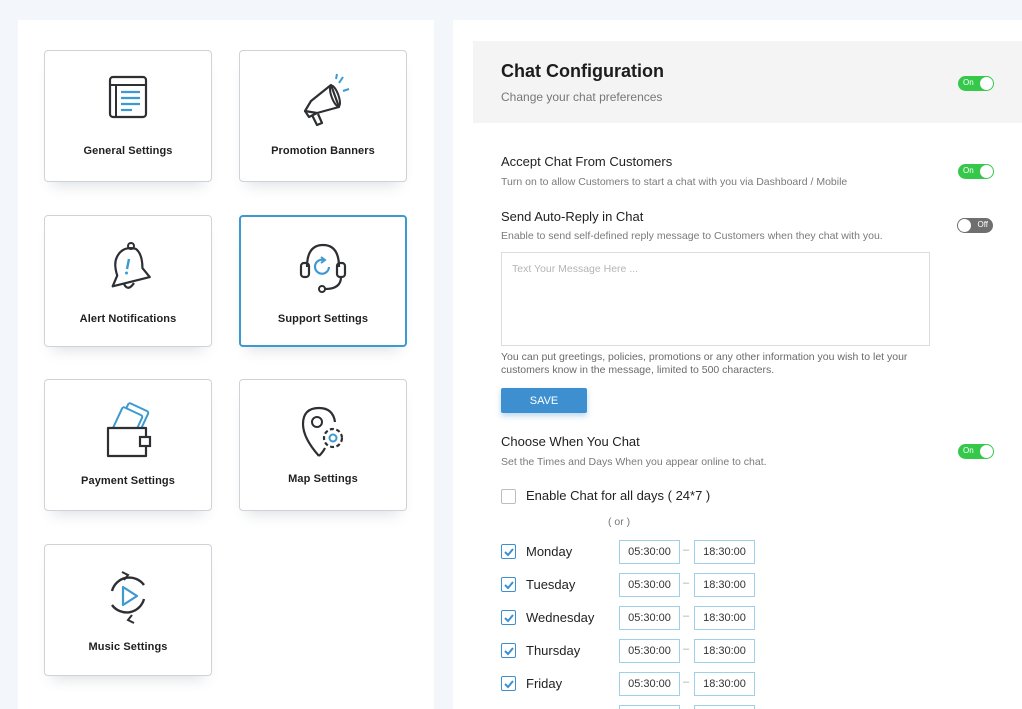  I want to click on save-button: SAVE, so click(544, 400).